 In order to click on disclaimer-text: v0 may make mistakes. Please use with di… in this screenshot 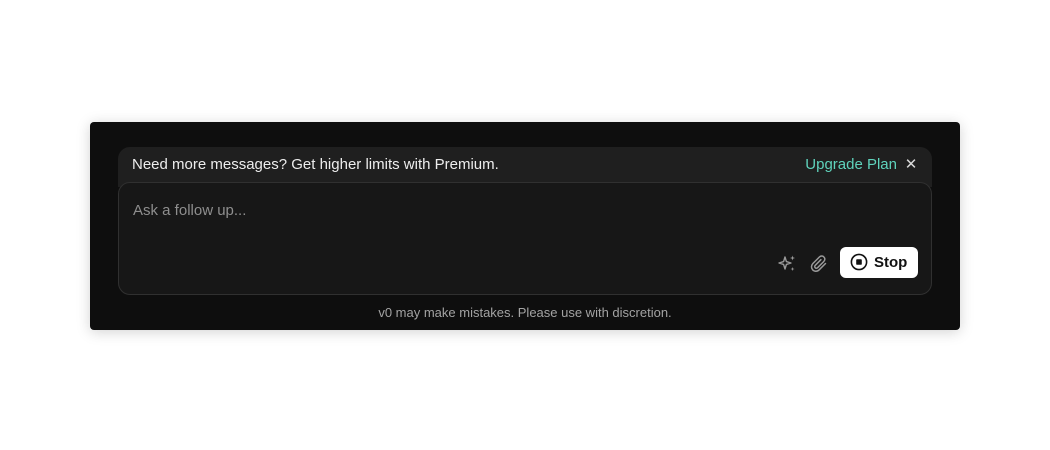, I will do `click(525, 312)`.